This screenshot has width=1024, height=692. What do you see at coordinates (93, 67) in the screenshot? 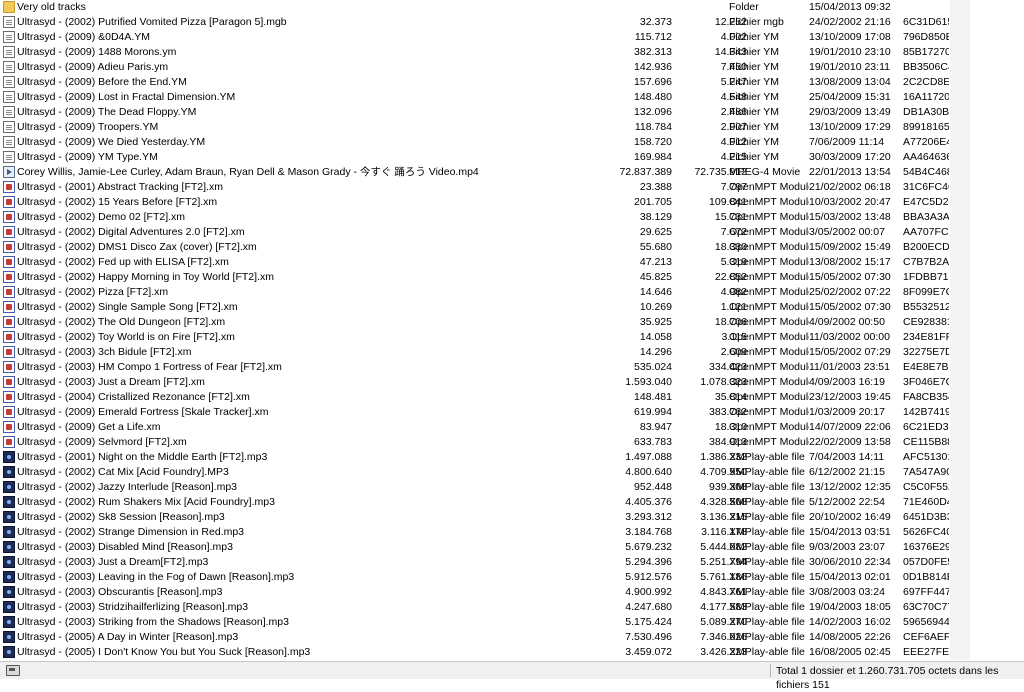
I see `file-name: Ultrasyd - (2009) Adieu Paris.ym` at bounding box center [93, 67].